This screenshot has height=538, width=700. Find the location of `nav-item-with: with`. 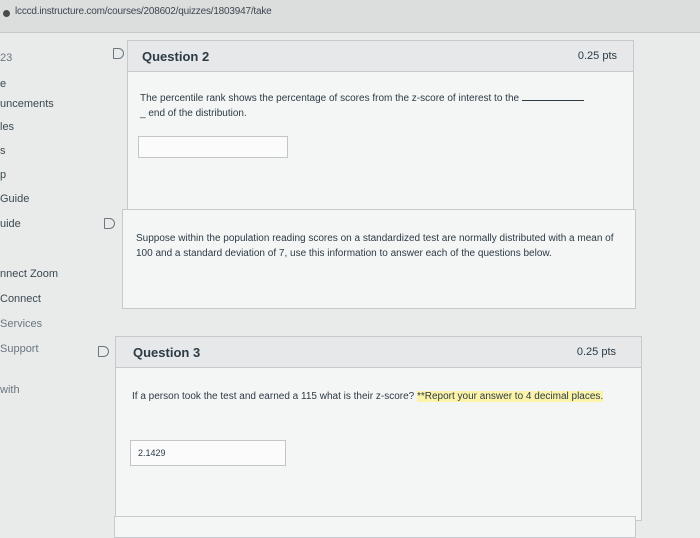

nav-item-with: with is located at coordinates (10, 390).